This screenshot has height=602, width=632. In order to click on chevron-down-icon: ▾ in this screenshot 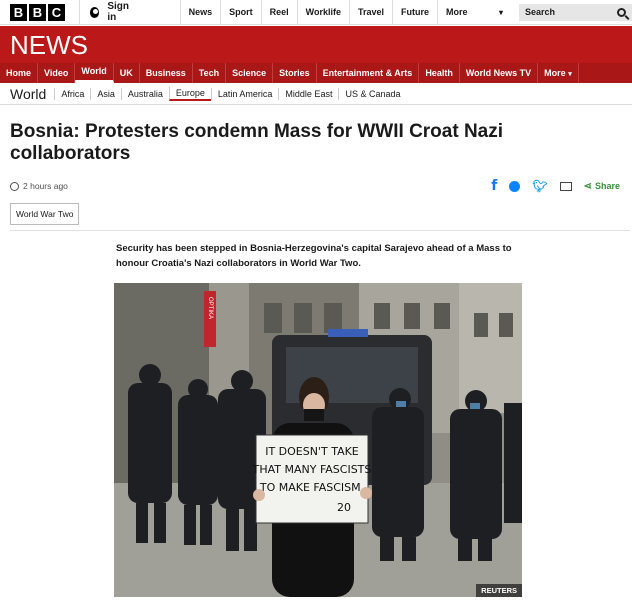, I will do `click(570, 74)`.